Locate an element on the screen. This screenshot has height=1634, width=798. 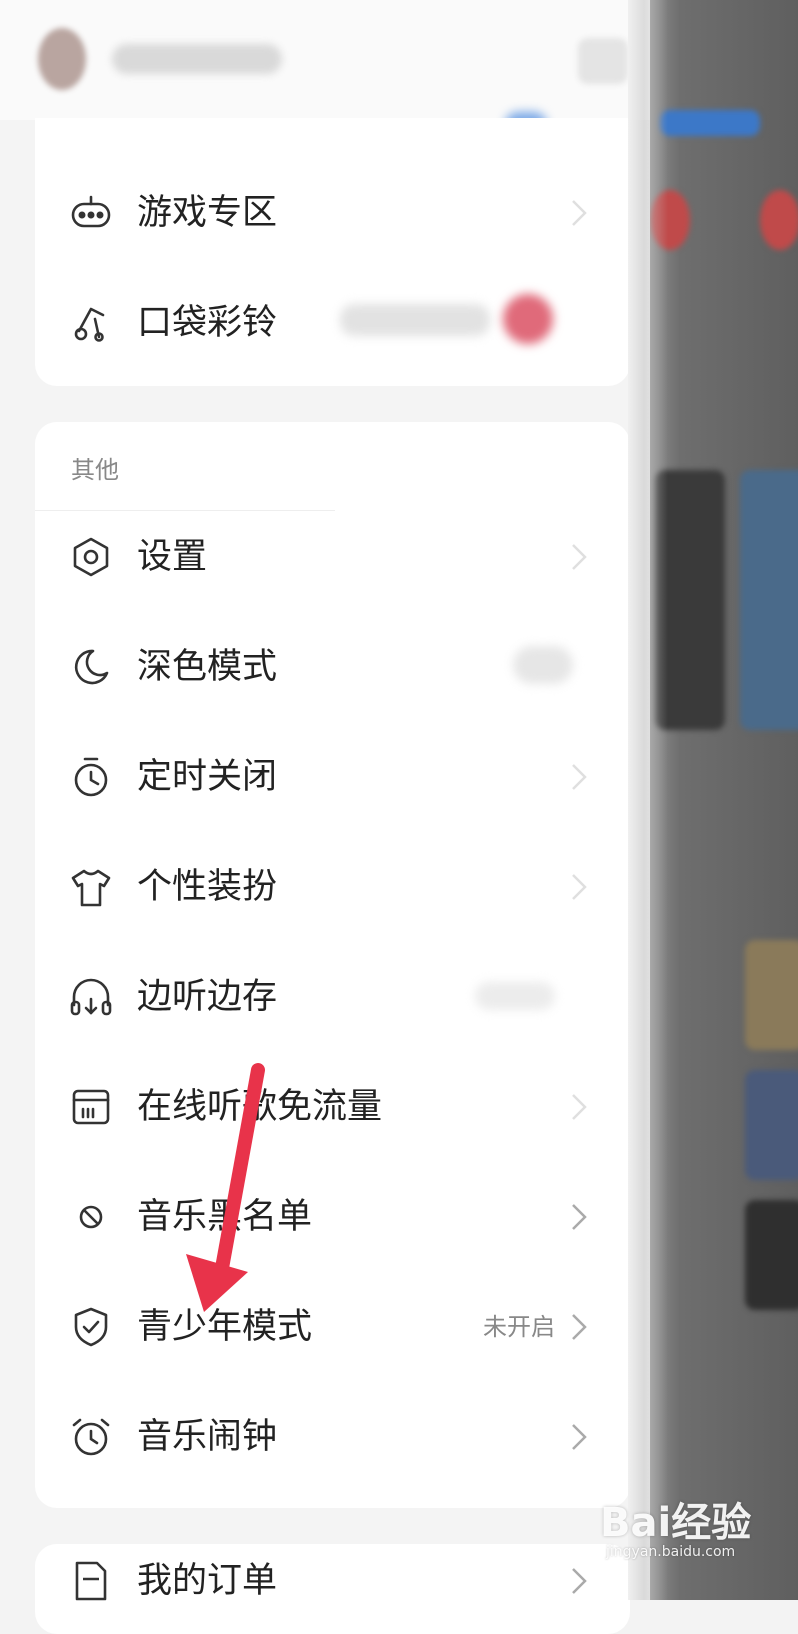
profile-header is located at coordinates (325, 69).